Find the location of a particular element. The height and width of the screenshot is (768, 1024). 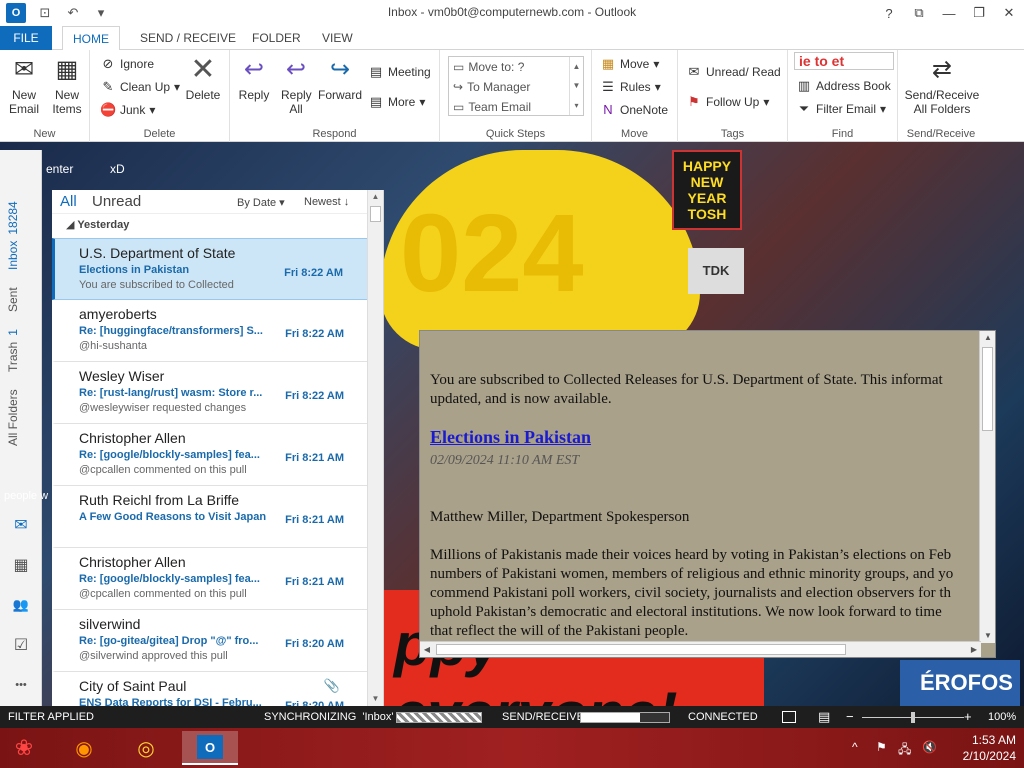

firefox-icon: ◉ is located at coordinates (84, 748).